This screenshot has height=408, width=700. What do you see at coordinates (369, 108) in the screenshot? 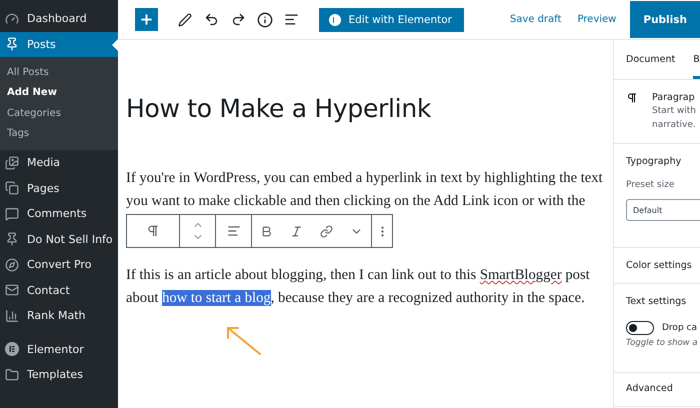
I see `post-title: How to Make a Hyperlink` at bounding box center [369, 108].